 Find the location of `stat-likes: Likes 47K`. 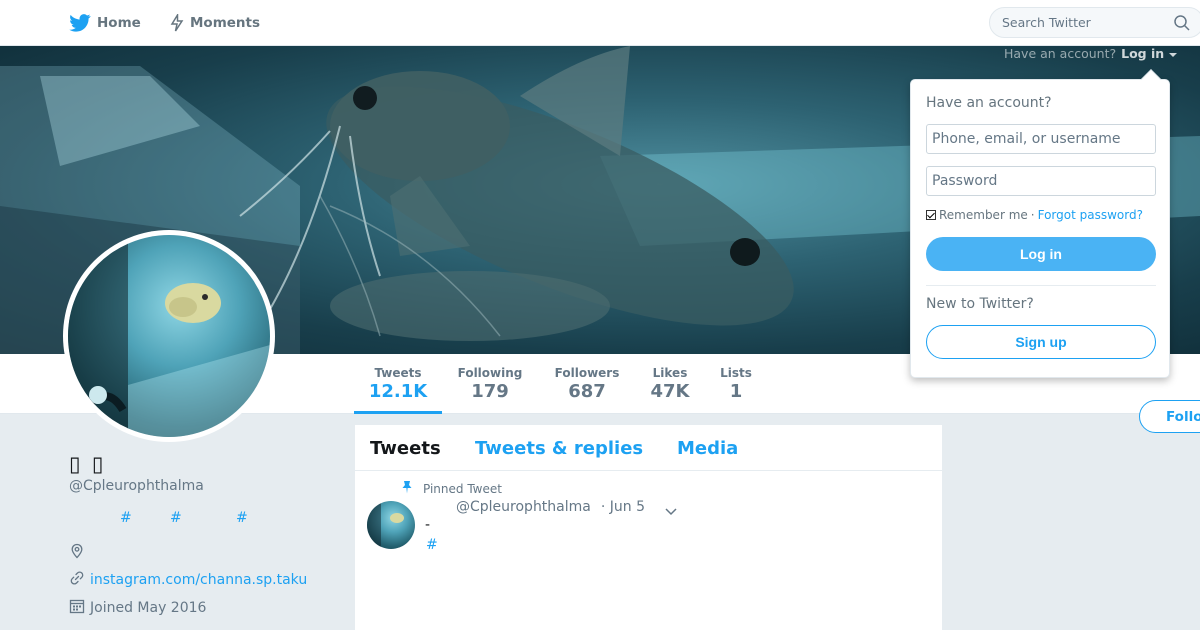

stat-likes: Likes 47K is located at coordinates (670, 384).